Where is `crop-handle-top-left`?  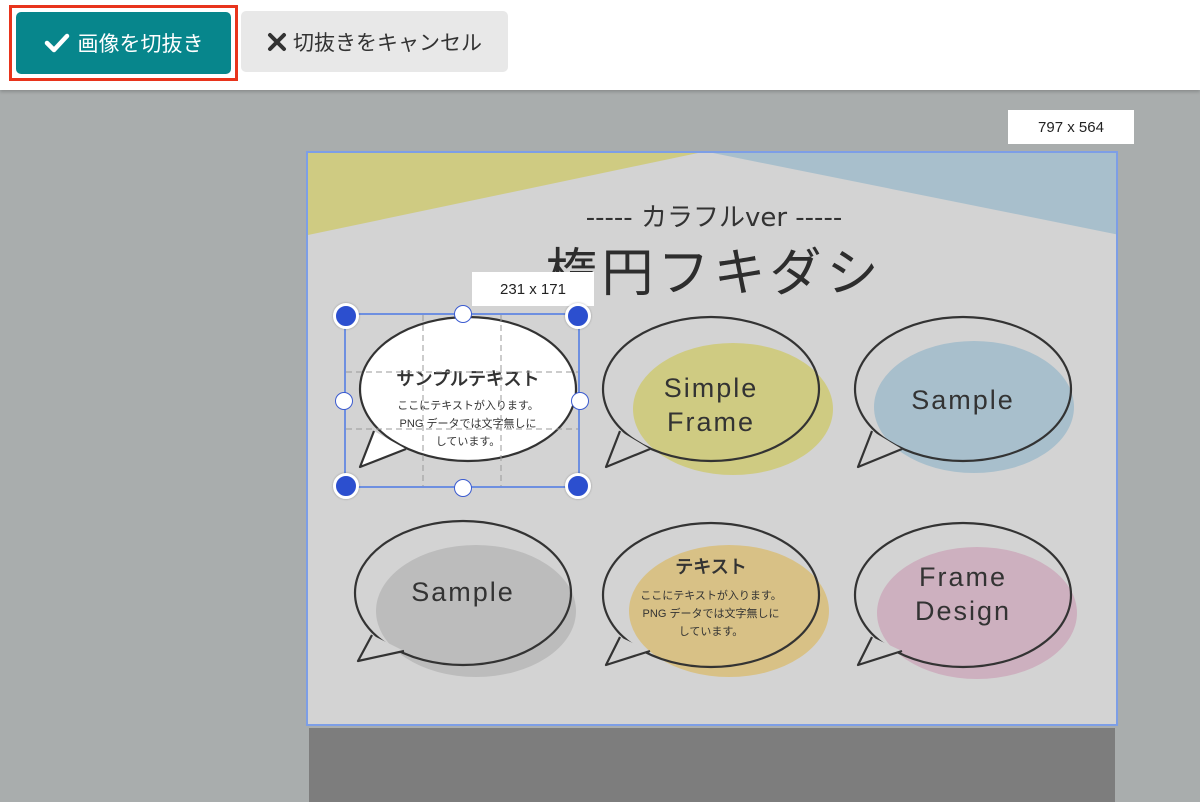
crop-handle-top-left is located at coordinates (346, 316).